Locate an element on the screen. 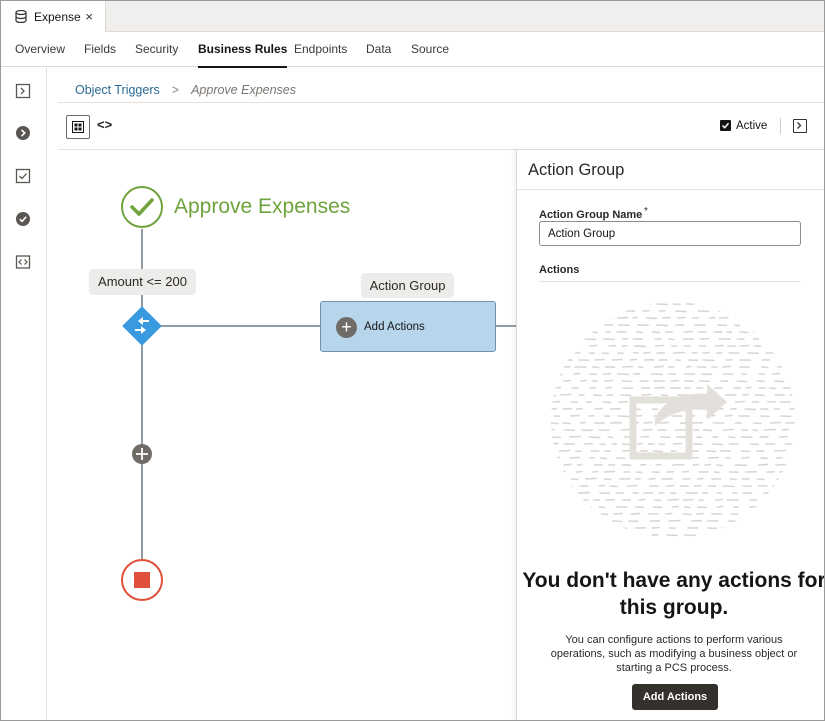 Image resolution: width=825 pixels, height=721 pixels. add-actions-button: Add Actions is located at coordinates (675, 697).